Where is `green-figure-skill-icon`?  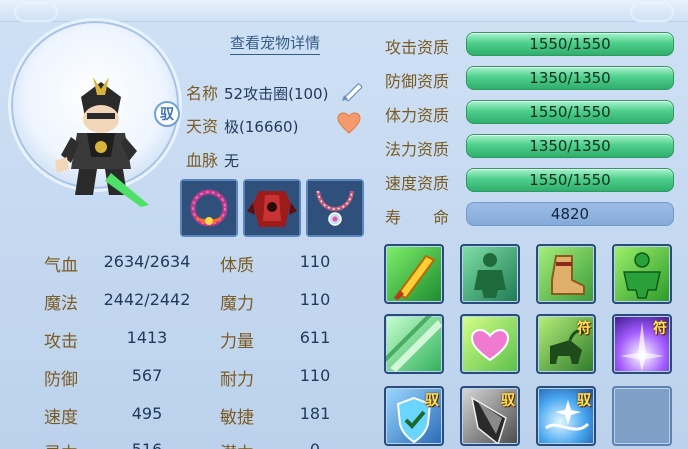
green-figure-skill-icon is located at coordinates (490, 275).